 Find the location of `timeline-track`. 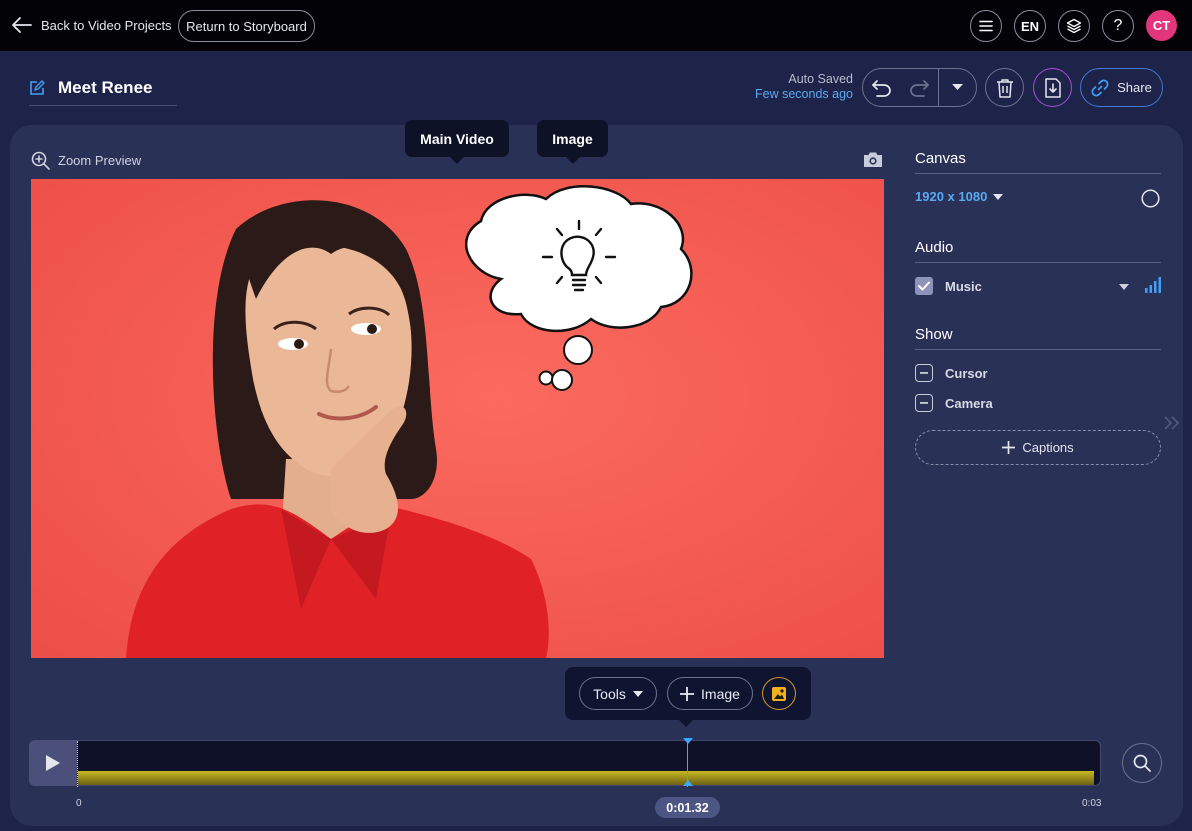

timeline-track is located at coordinates (589, 763).